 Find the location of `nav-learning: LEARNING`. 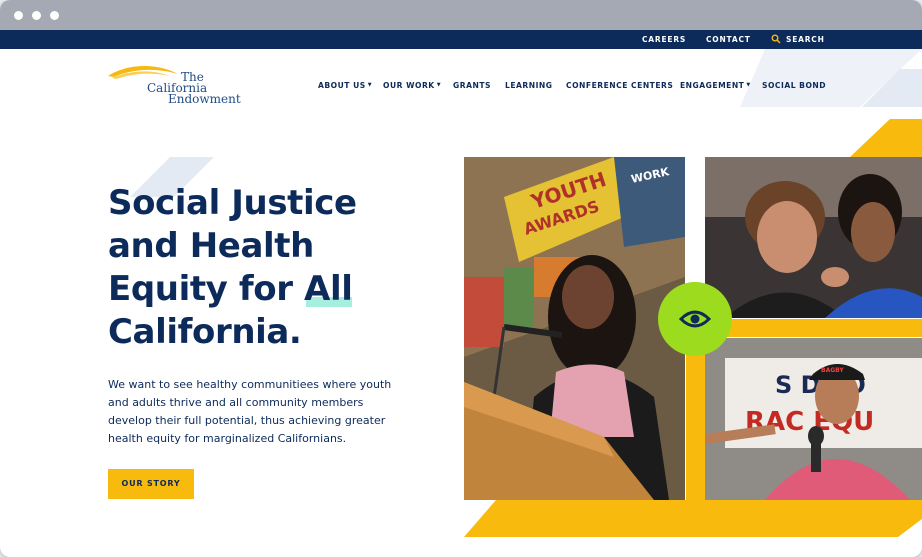

nav-learning: LEARNING is located at coordinates (529, 85).